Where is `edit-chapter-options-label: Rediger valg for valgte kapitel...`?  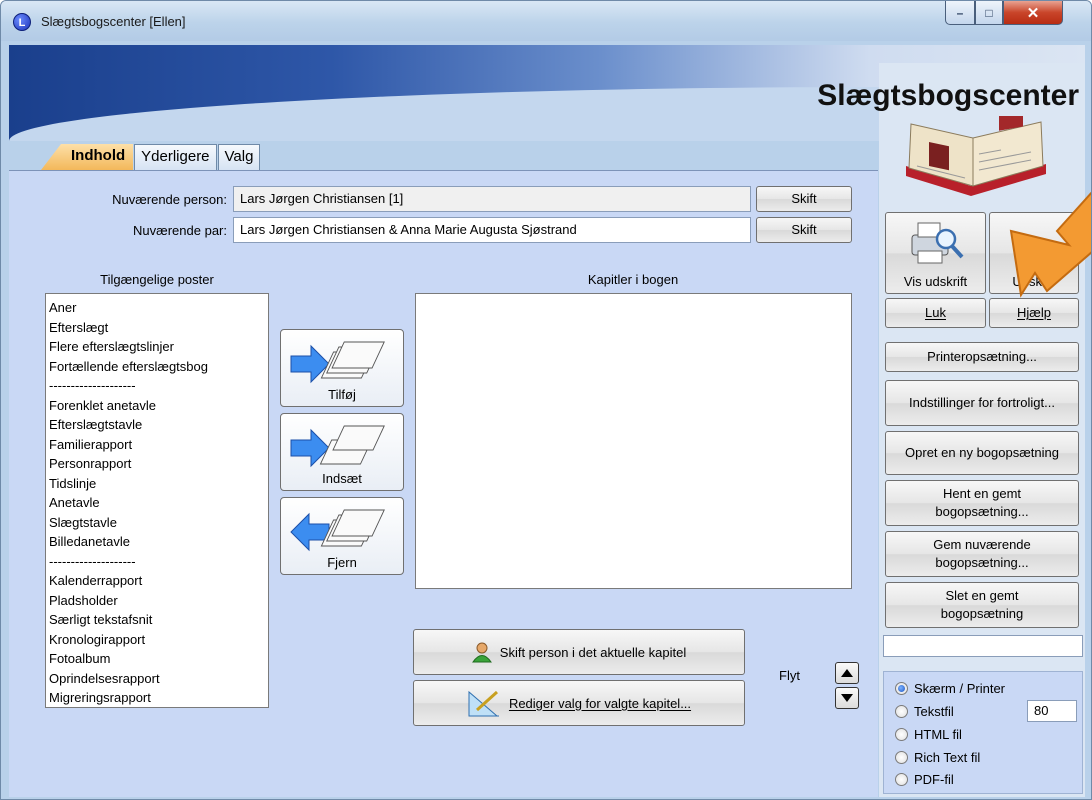
edit-chapter-options-label: Rediger valg for valgte kapitel... is located at coordinates (600, 703).